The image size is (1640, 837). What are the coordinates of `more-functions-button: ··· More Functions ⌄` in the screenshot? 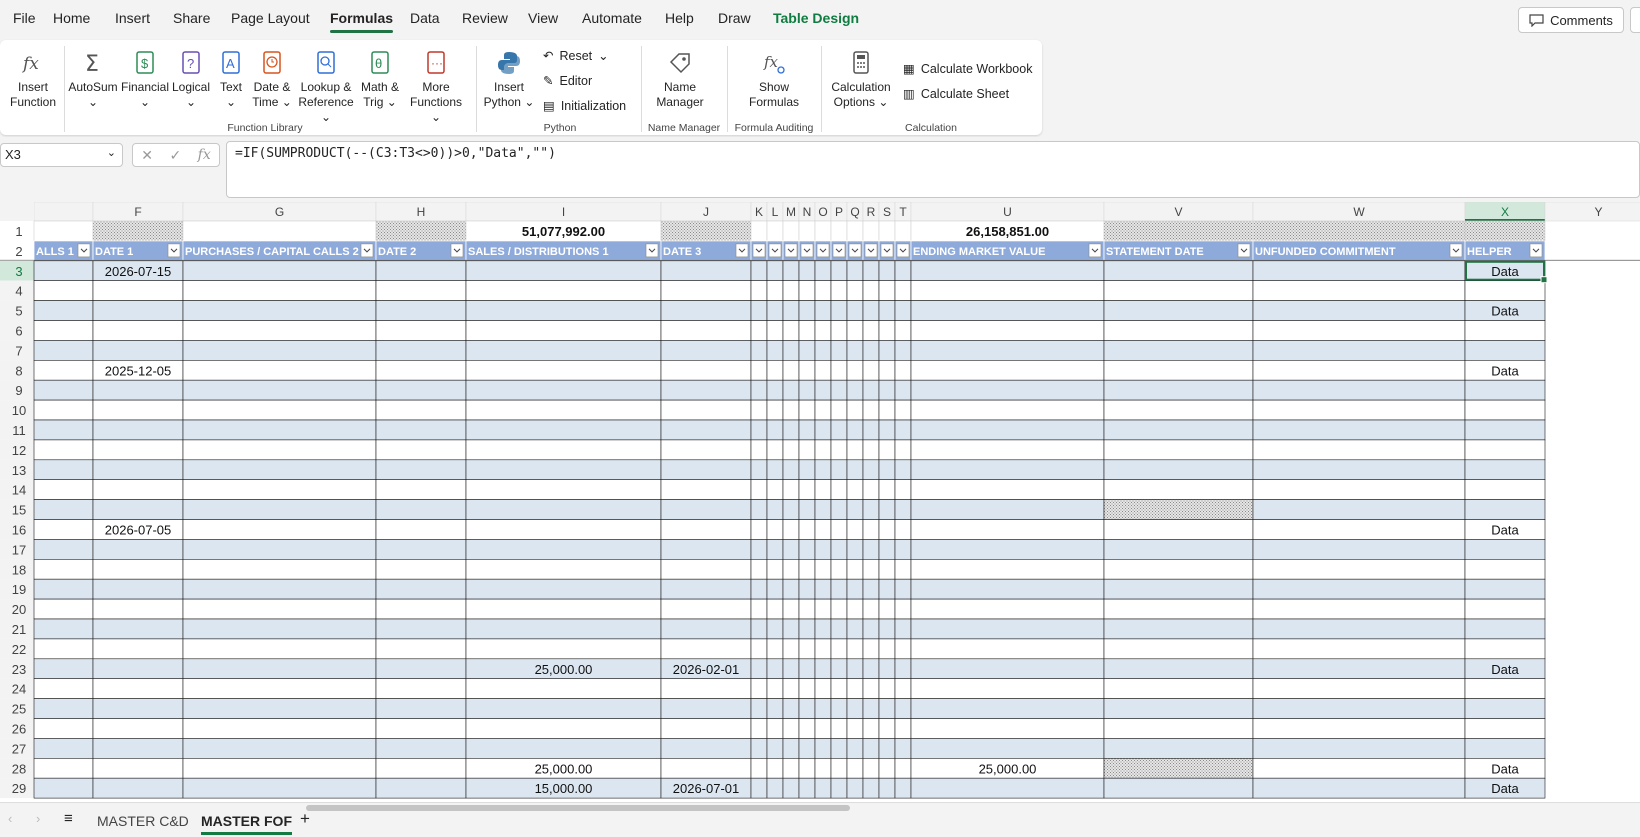 It's located at (436, 87).